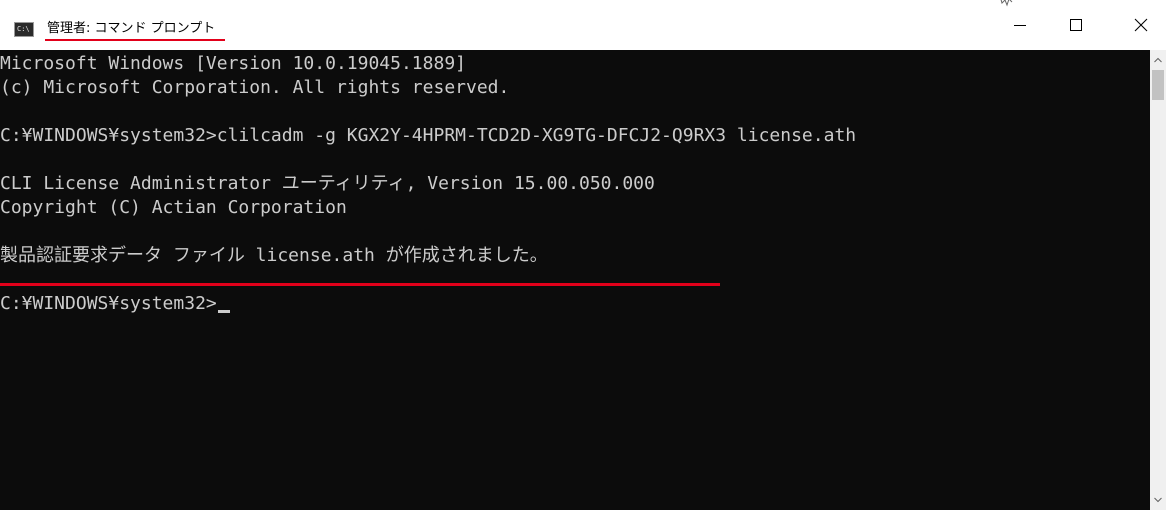 Image resolution: width=1166 pixels, height=510 pixels. Describe the element at coordinates (108, 303) in the screenshot. I see `console-prompt: C:¥WINDOWS¥system32>` at that location.